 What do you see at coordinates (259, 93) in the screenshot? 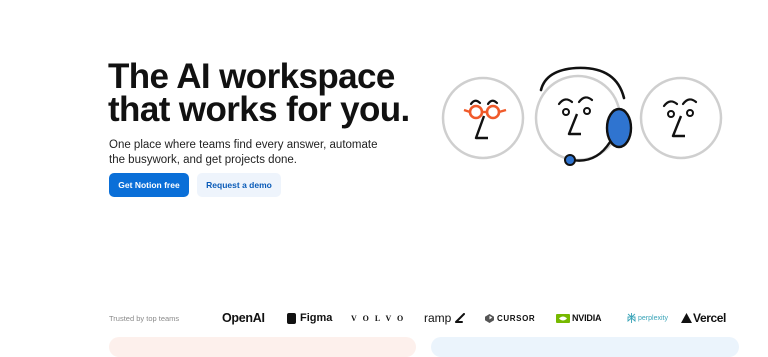
I see `hero-title: The AI workspace that works for you.` at bounding box center [259, 93].